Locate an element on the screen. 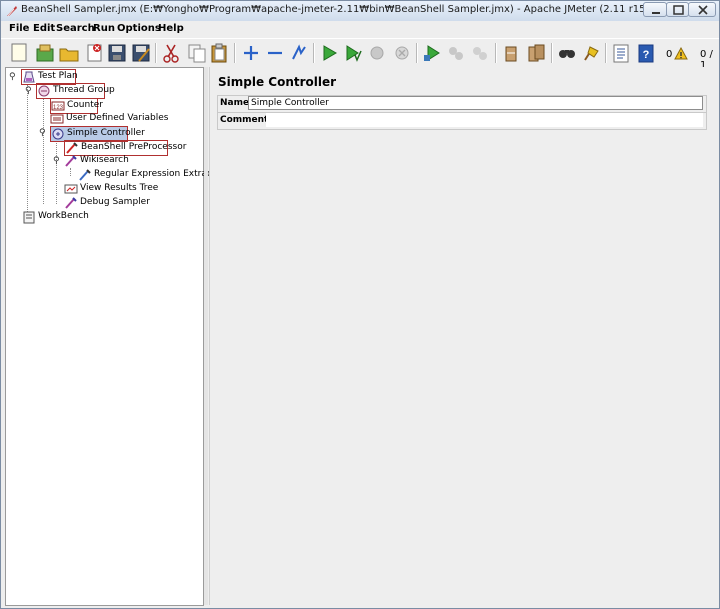 The image size is (720, 609). remote-start-icon is located at coordinates (432, 53).